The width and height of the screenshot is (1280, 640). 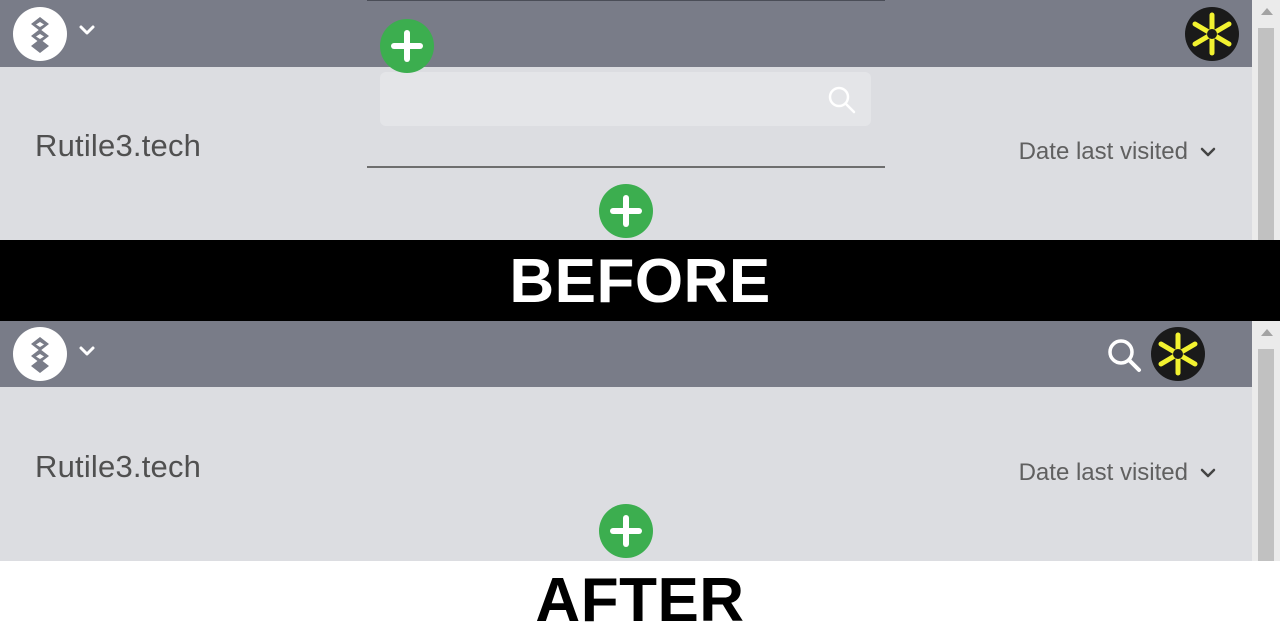 What do you see at coordinates (626, 354) in the screenshot?
I see `top-bar` at bounding box center [626, 354].